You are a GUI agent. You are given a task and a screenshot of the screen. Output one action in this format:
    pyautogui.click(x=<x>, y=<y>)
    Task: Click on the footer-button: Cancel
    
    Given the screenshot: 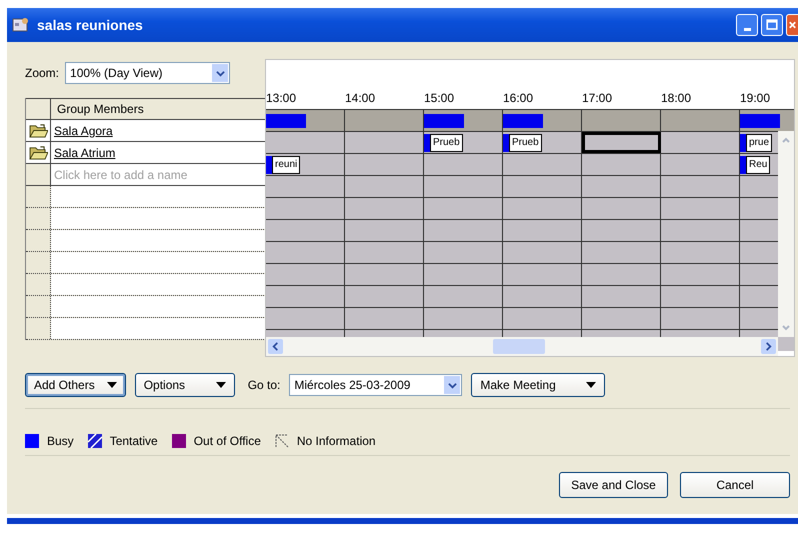 What is the action you would take?
    pyautogui.click(x=735, y=485)
    